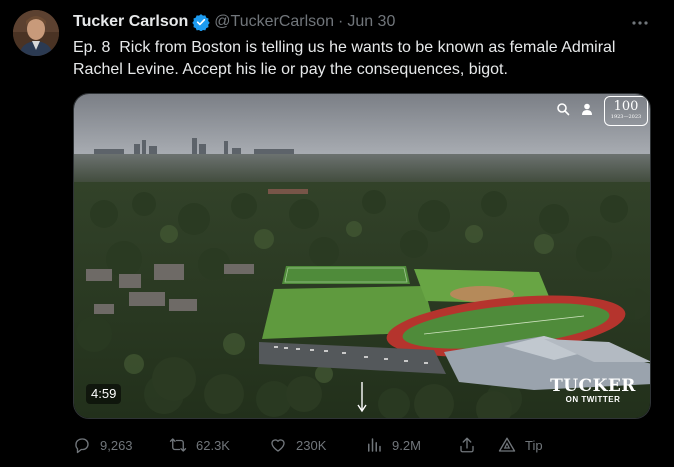 This screenshot has width=674, height=467. I want to click on retweet-icon, so click(178, 445).